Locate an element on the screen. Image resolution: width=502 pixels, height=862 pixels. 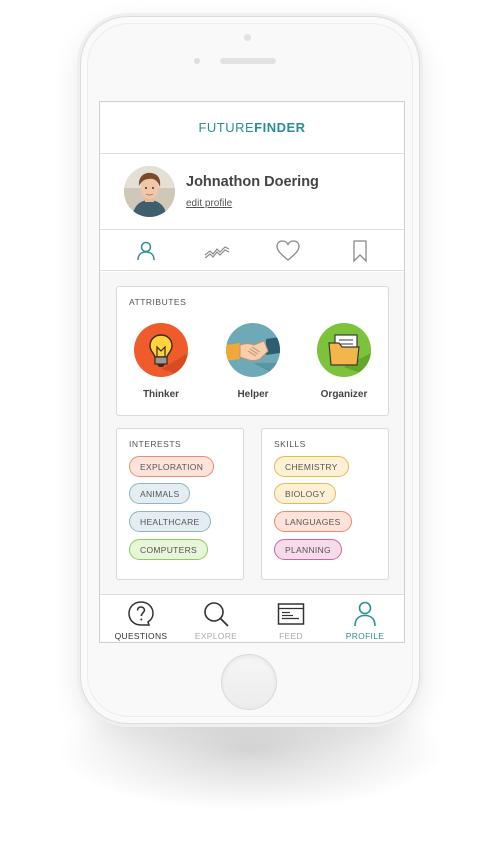
app-header: FUTURE FINDER is located at coordinates (252, 128).